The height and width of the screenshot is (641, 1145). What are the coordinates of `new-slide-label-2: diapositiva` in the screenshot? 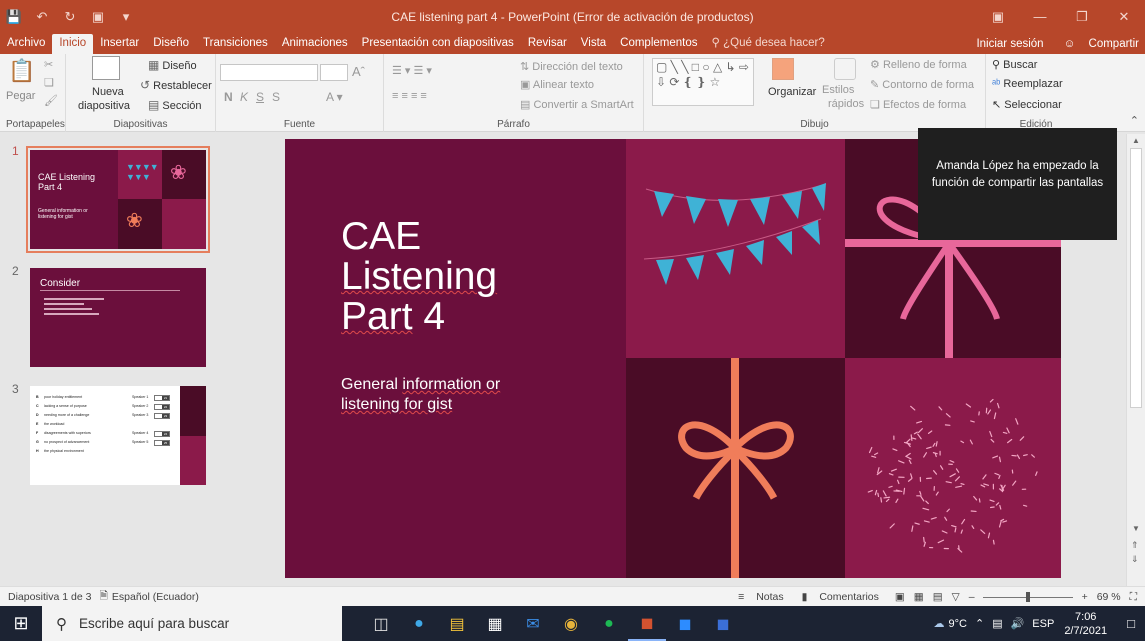 It's located at (104, 106).